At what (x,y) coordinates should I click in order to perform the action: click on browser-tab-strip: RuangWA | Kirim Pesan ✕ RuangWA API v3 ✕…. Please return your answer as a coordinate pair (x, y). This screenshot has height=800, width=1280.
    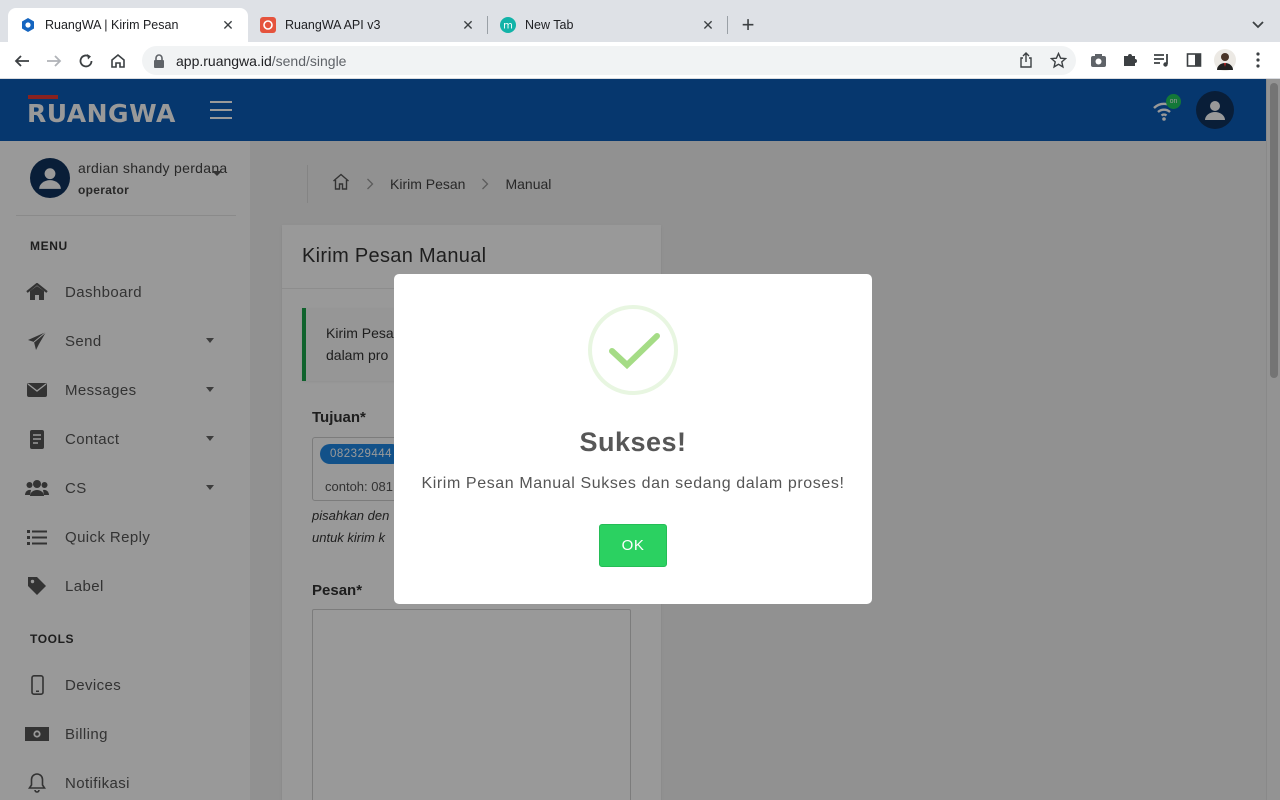
    Looking at the image, I should click on (640, 21).